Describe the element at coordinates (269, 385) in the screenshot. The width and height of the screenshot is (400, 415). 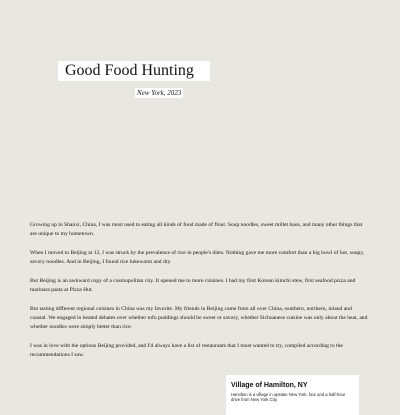
I see `location-card-title: Village of Hamilton, NY` at that location.